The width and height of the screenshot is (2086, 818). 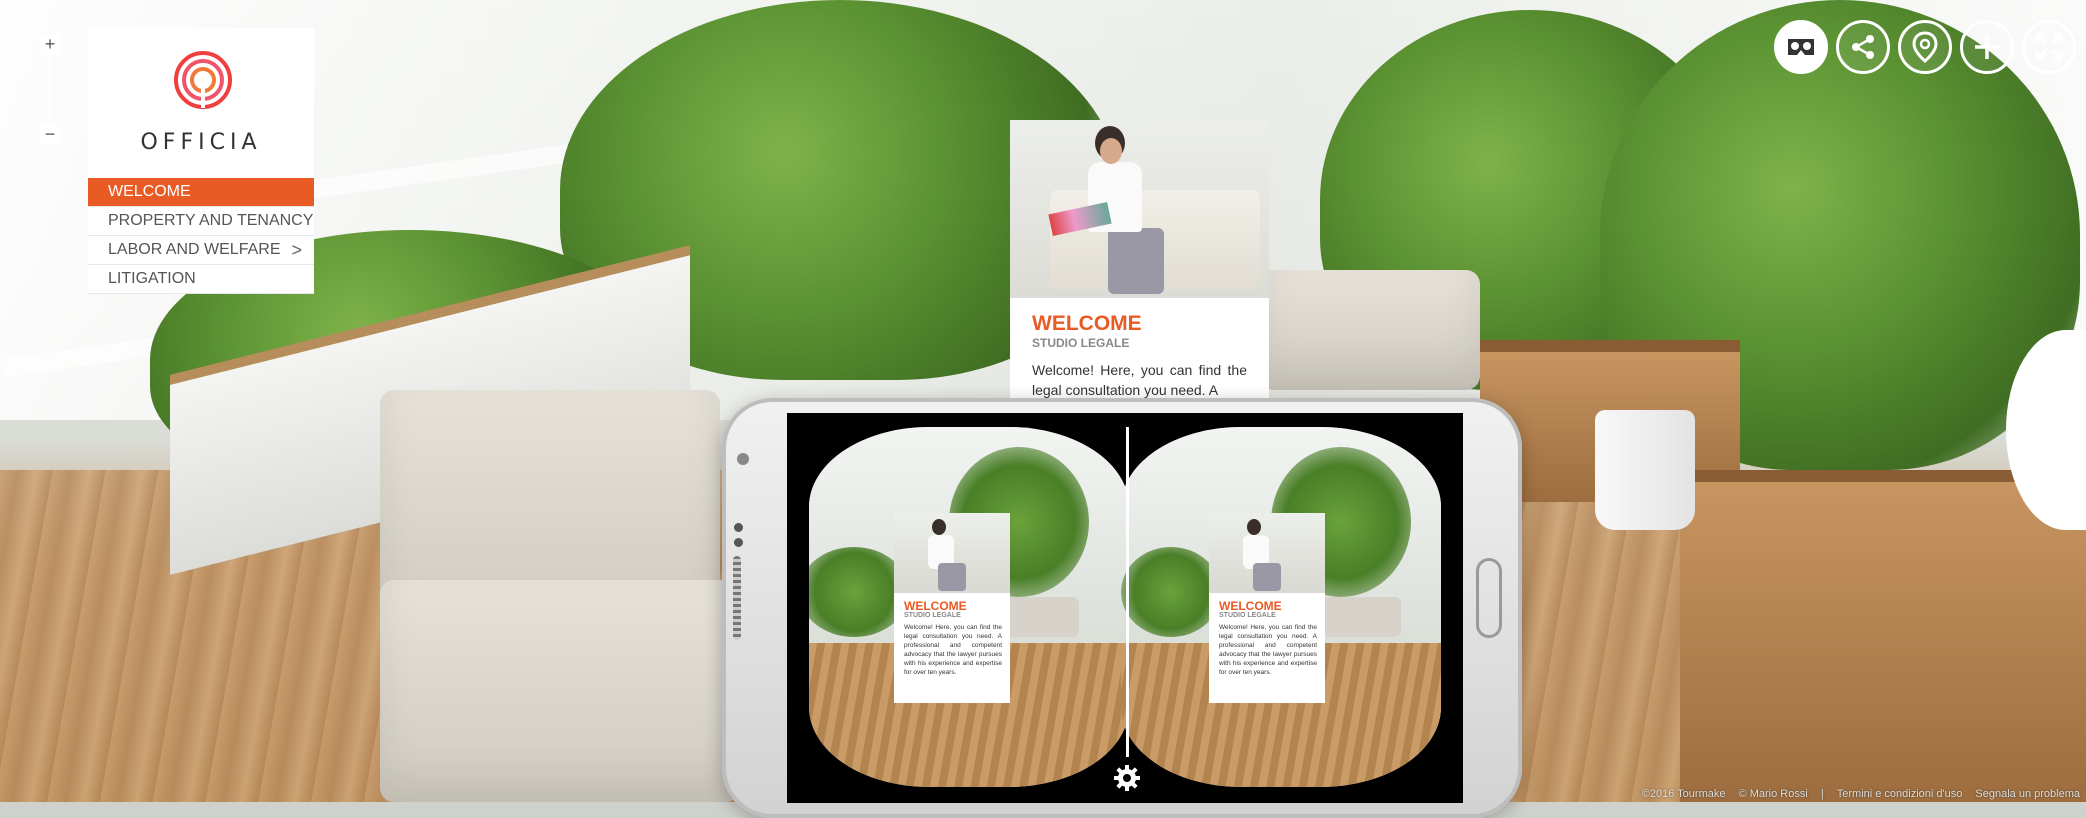 I want to click on menu-item-label: WELCOME, so click(x=149, y=191).